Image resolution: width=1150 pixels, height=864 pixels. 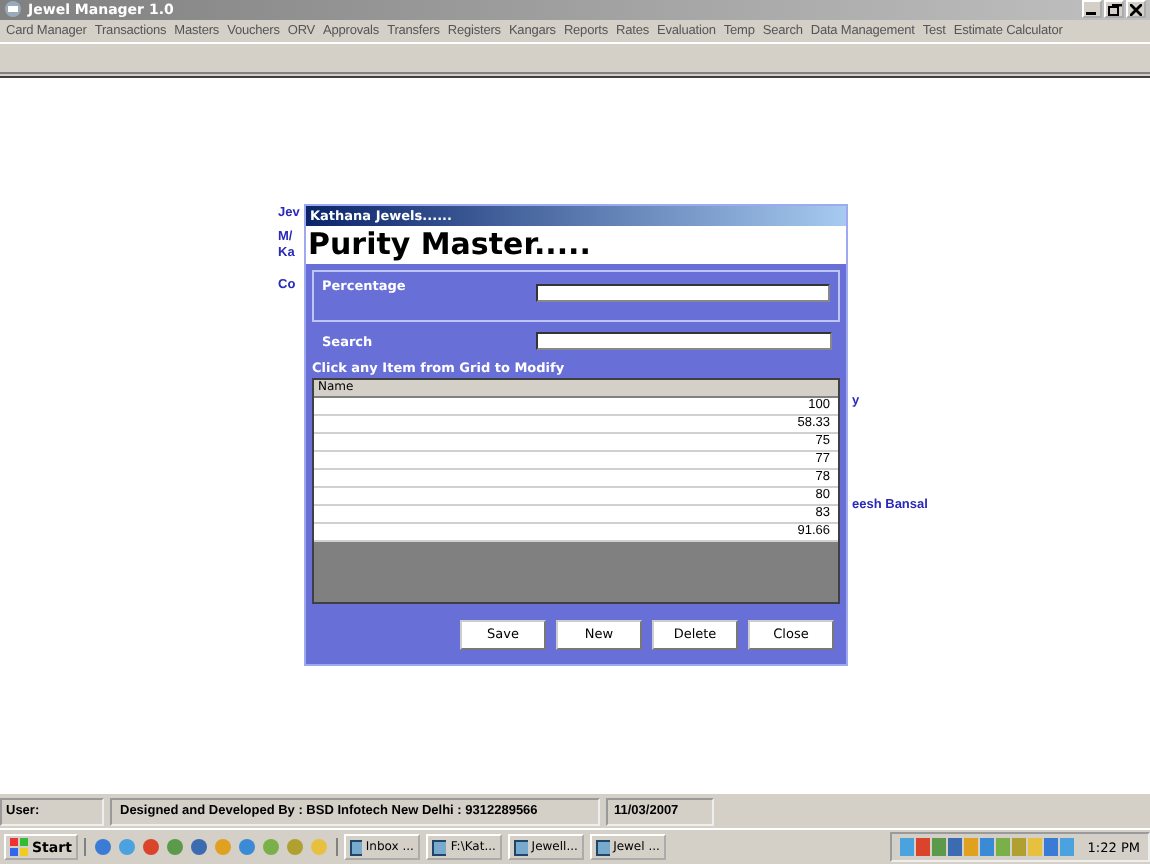 I want to click on close-icon, so click(x=1136, y=9).